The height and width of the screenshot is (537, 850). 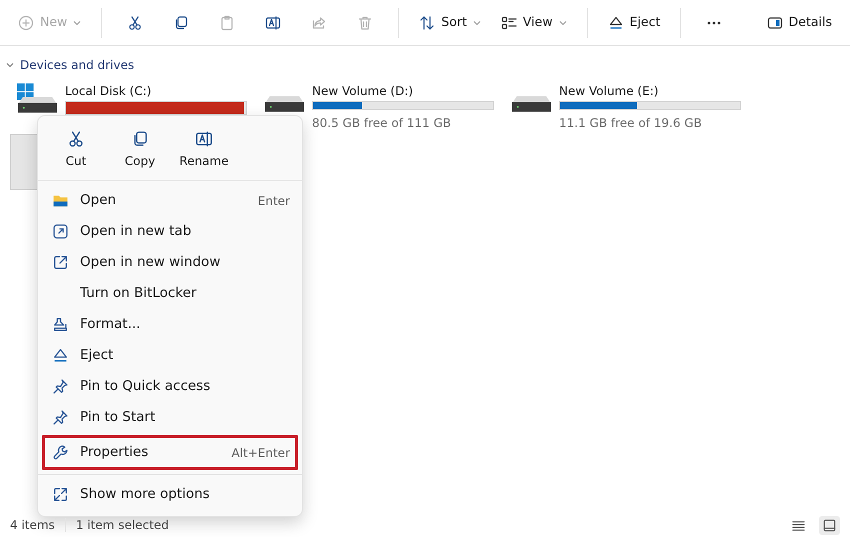 What do you see at coordinates (122, 525) in the screenshot?
I see `selection-count: 1 item selected` at bounding box center [122, 525].